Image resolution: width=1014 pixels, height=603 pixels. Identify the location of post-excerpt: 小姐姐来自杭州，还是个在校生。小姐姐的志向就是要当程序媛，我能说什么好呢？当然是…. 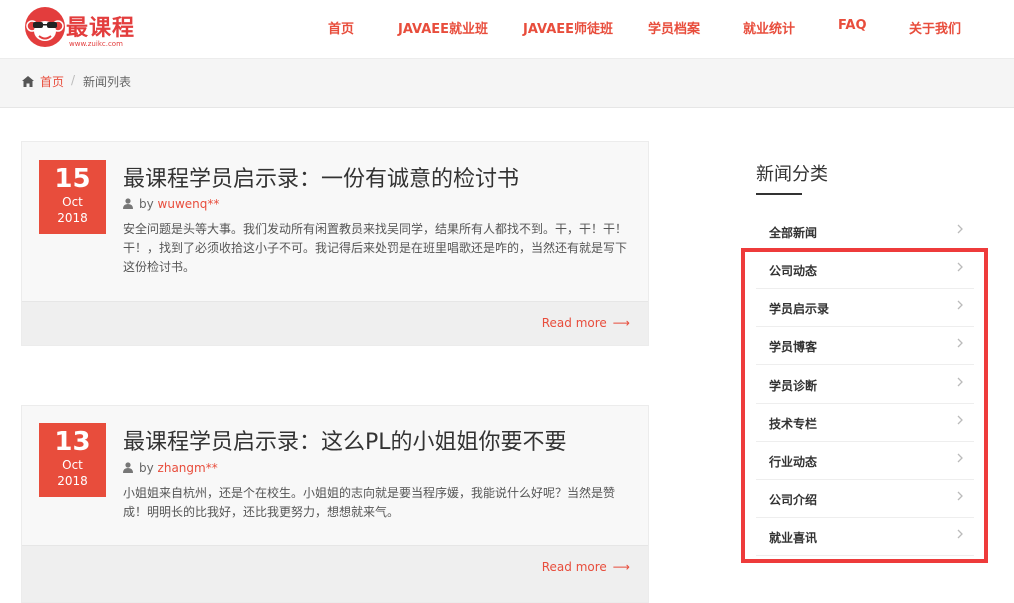
(369, 502).